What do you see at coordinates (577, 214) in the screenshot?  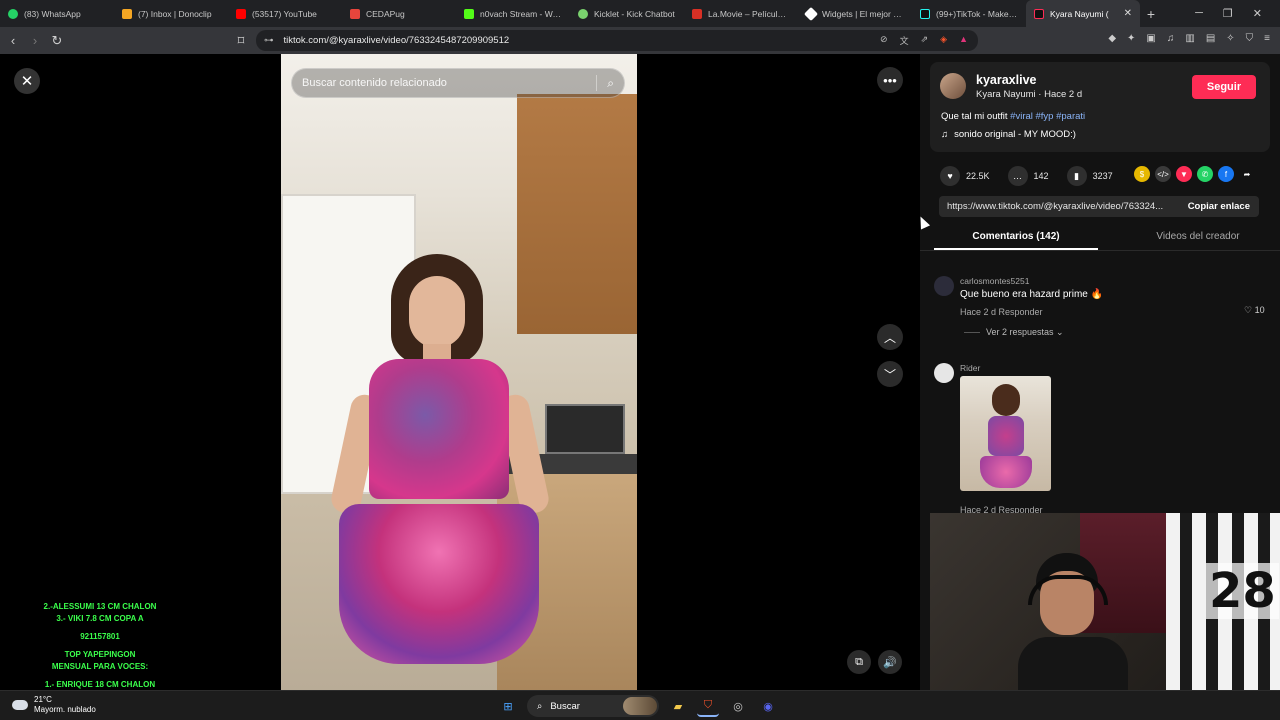 I see `video-background-cabinet` at bounding box center [577, 214].